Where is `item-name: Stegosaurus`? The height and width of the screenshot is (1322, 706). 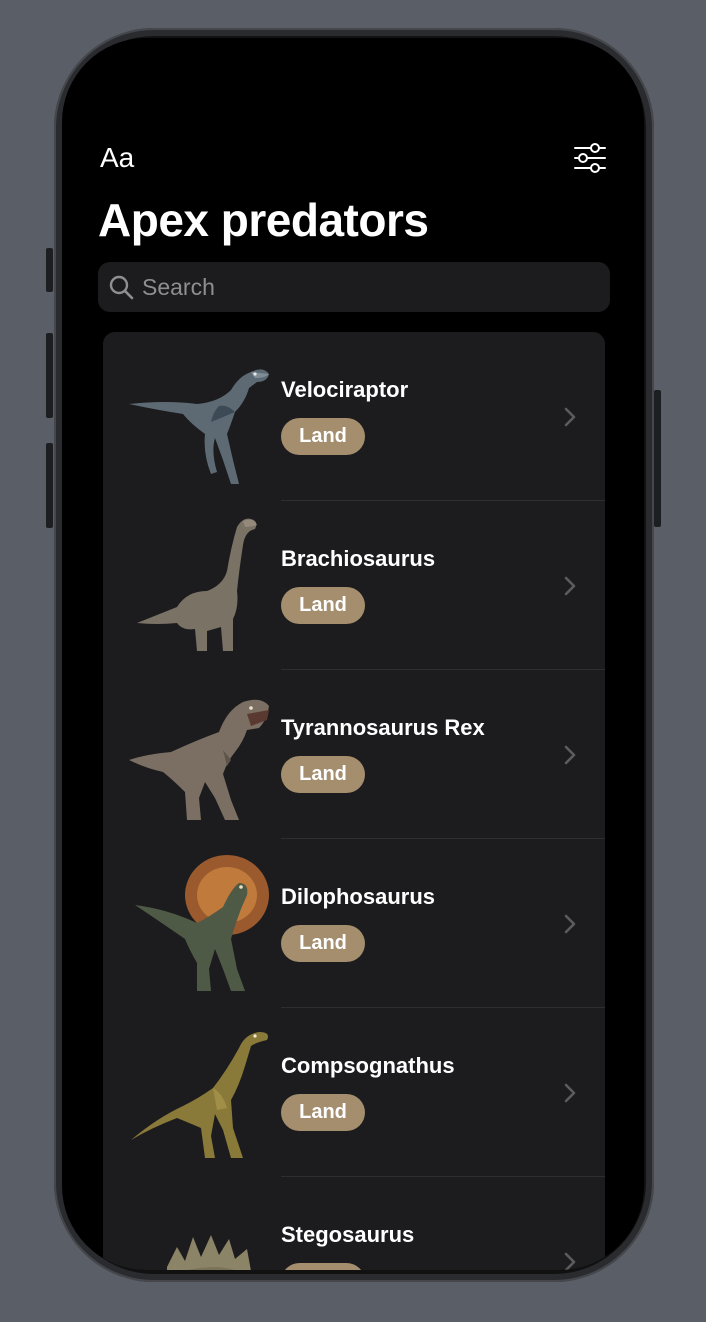
item-name: Stegosaurus is located at coordinates (348, 1234).